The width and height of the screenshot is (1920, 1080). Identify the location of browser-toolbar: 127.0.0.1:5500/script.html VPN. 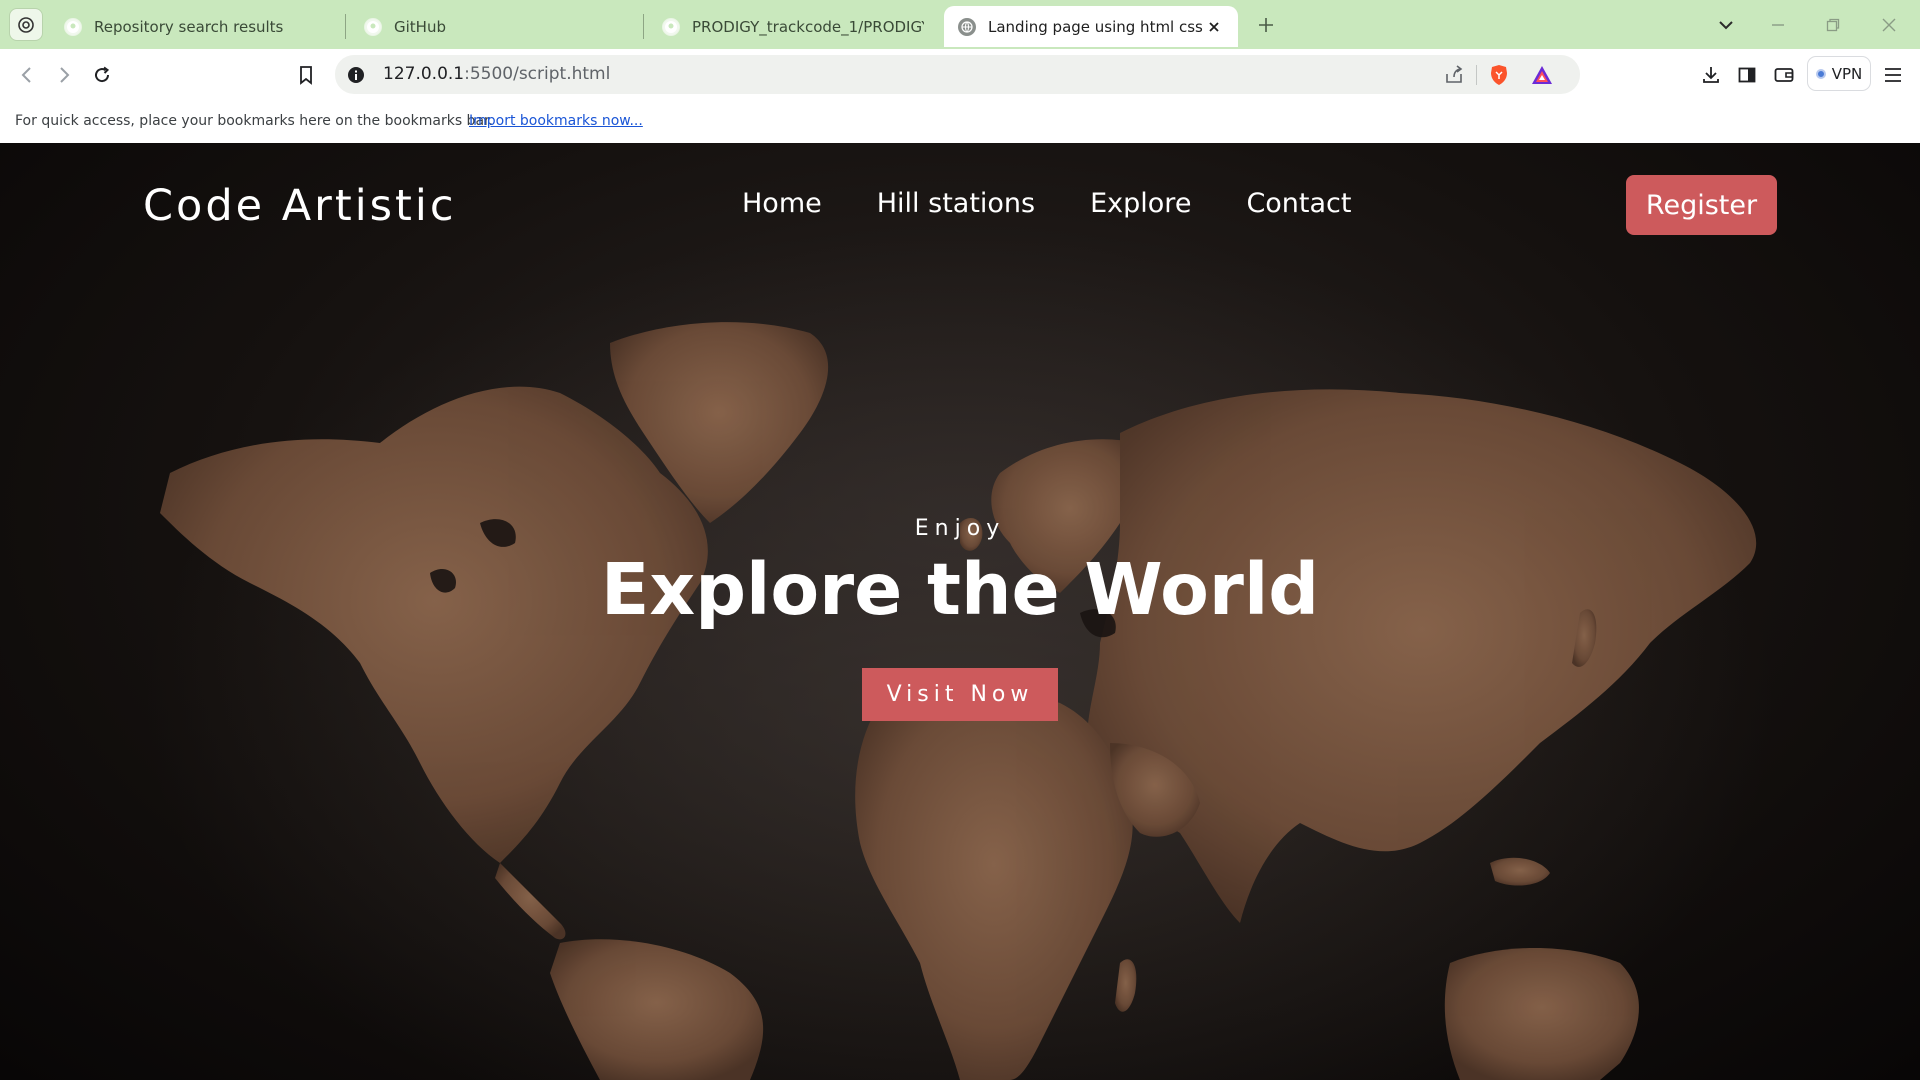
(960, 75).